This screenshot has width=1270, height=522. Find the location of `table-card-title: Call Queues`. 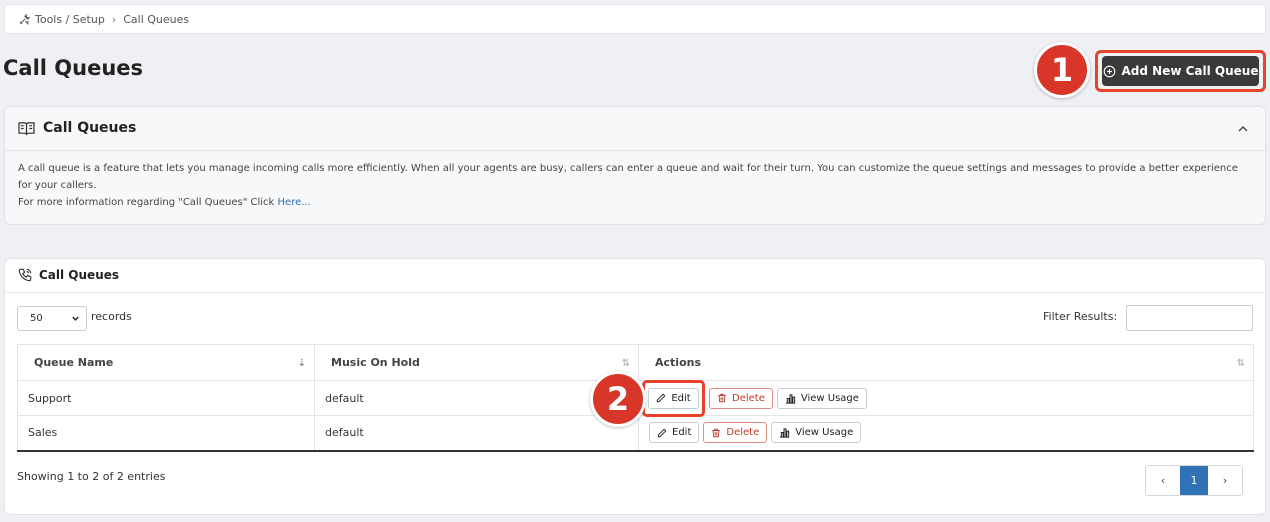

table-card-title: Call Queues is located at coordinates (79, 275).